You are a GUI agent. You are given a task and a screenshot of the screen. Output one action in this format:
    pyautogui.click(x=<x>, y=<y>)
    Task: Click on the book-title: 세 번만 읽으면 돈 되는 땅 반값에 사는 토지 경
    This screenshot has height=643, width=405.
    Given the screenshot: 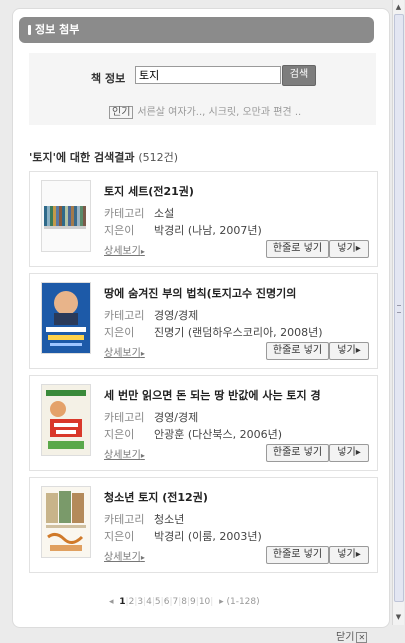 What is the action you would take?
    pyautogui.click(x=238, y=395)
    